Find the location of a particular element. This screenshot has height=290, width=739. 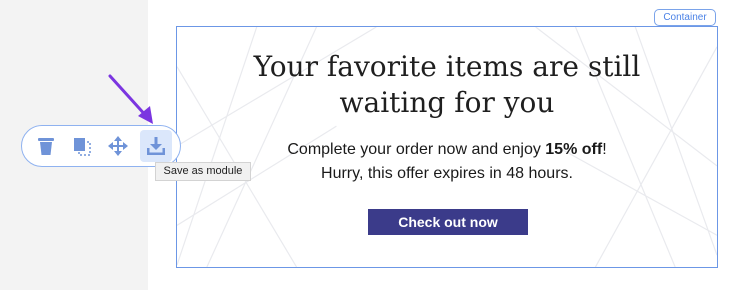

delete-button is located at coordinates (46, 146).